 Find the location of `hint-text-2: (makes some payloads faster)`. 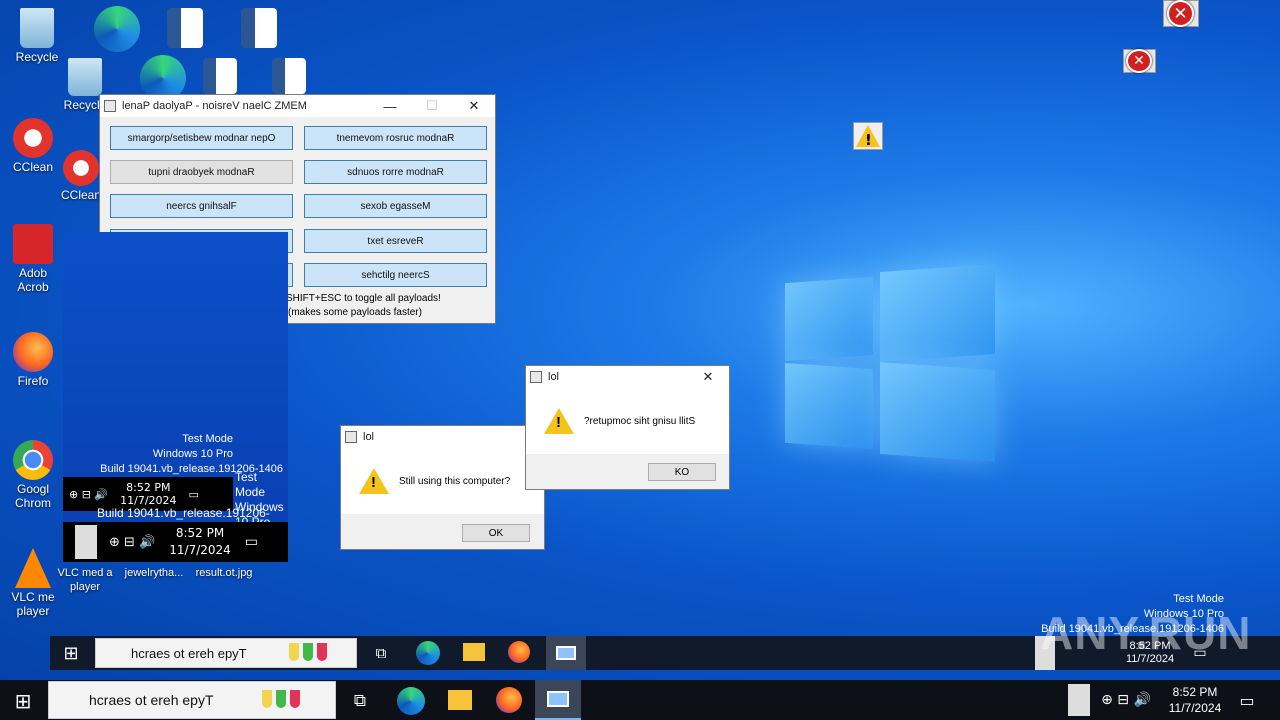

hint-text-2: (makes some payloads faster) is located at coordinates (355, 312).